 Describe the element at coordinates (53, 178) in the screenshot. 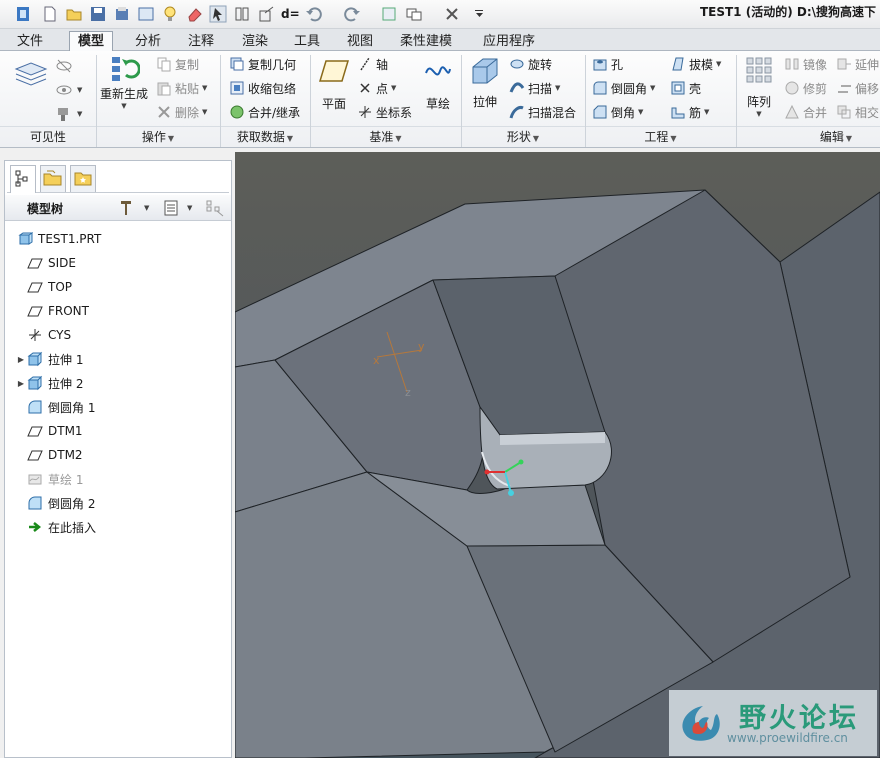

I see `tab-folder-browser` at that location.